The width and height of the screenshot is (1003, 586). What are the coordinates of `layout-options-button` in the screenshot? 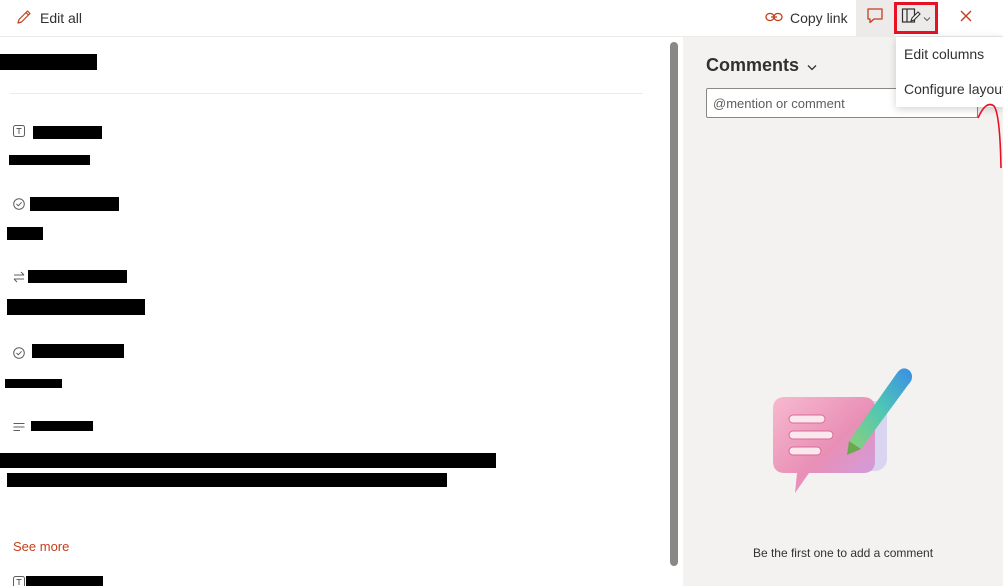 It's located at (916, 18).